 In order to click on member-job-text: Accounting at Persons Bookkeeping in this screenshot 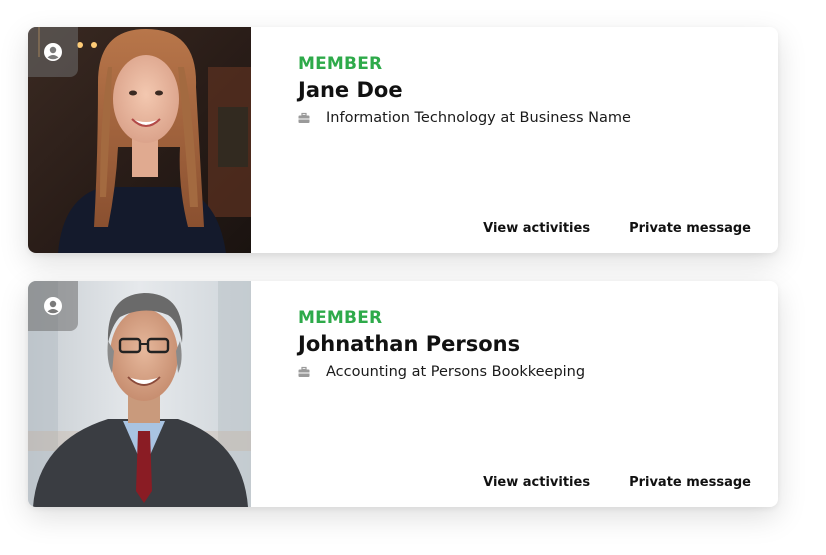, I will do `click(456, 372)`.